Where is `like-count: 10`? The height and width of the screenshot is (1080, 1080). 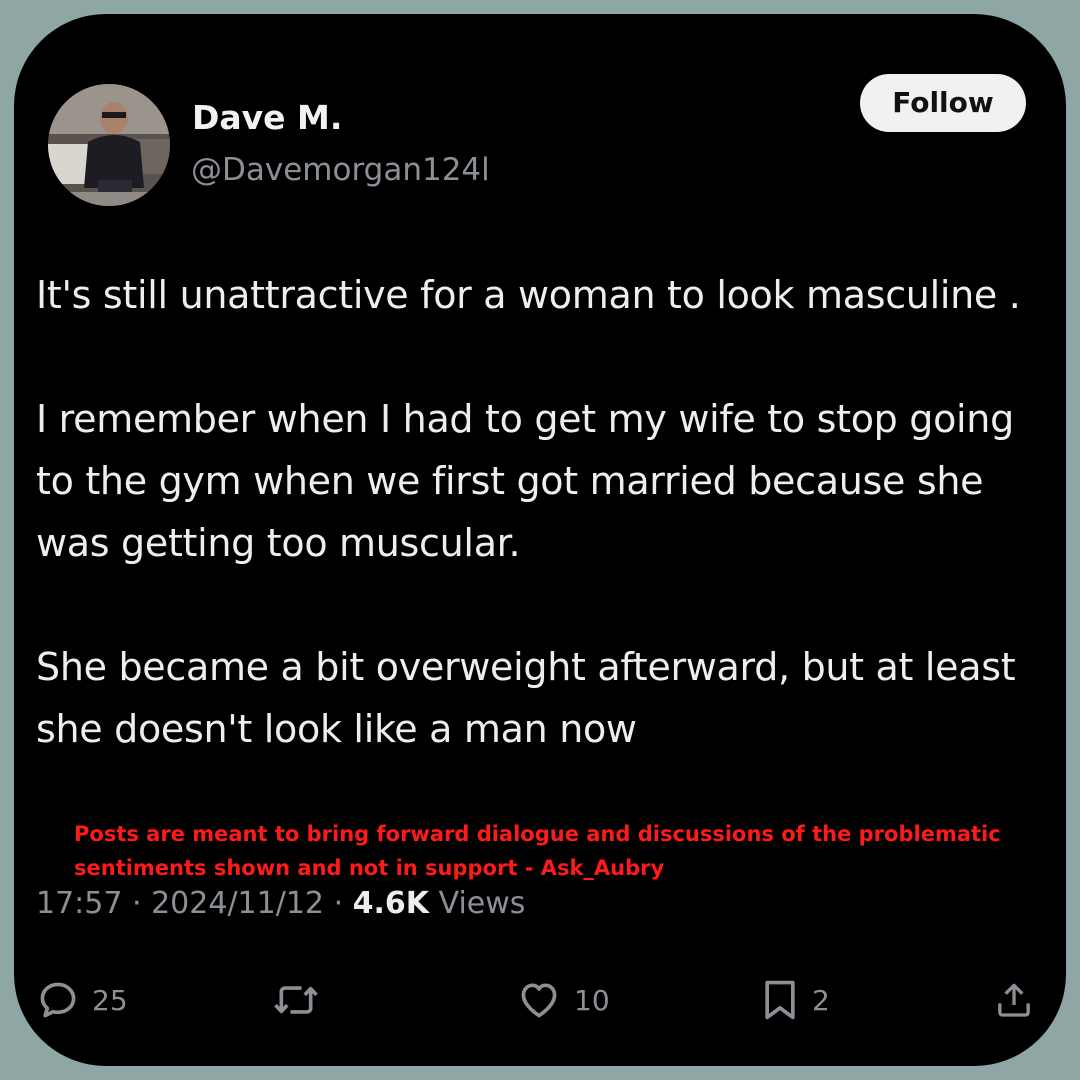 like-count: 10 is located at coordinates (592, 1000).